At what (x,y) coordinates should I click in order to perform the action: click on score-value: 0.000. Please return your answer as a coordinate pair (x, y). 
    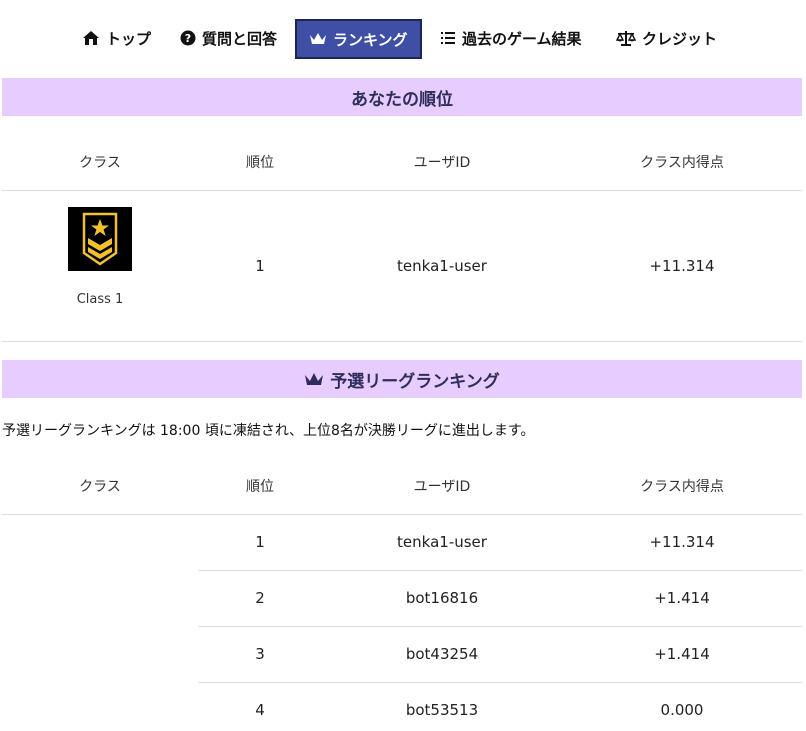
    Looking at the image, I should click on (682, 710).